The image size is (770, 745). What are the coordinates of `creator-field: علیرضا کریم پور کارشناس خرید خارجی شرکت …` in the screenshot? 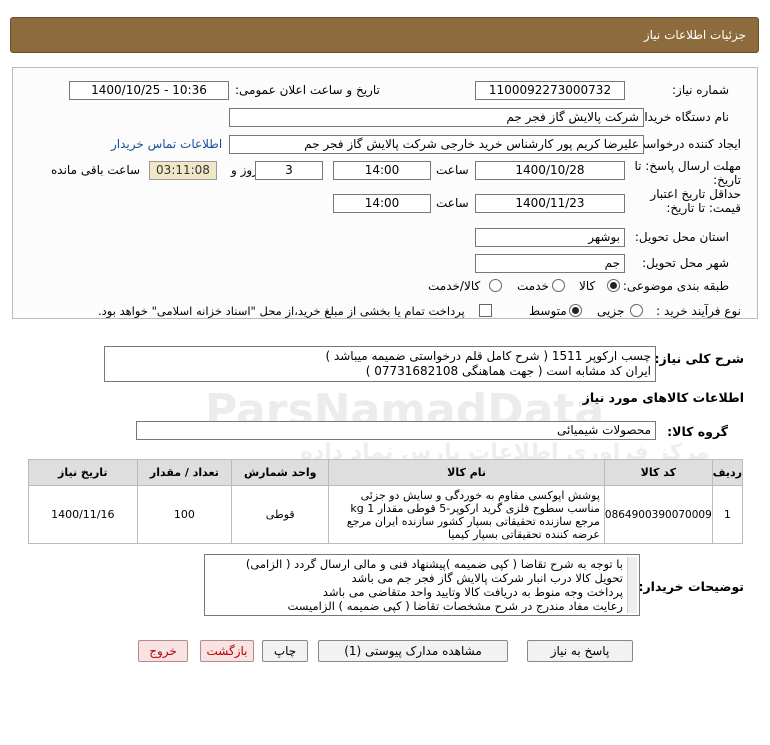 It's located at (436, 144).